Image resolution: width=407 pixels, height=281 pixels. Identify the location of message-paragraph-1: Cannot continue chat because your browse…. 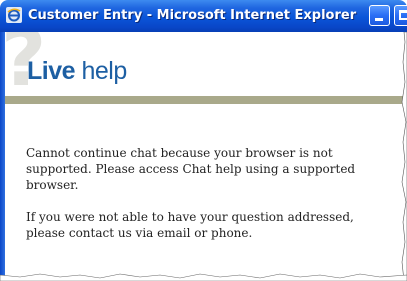
(191, 169).